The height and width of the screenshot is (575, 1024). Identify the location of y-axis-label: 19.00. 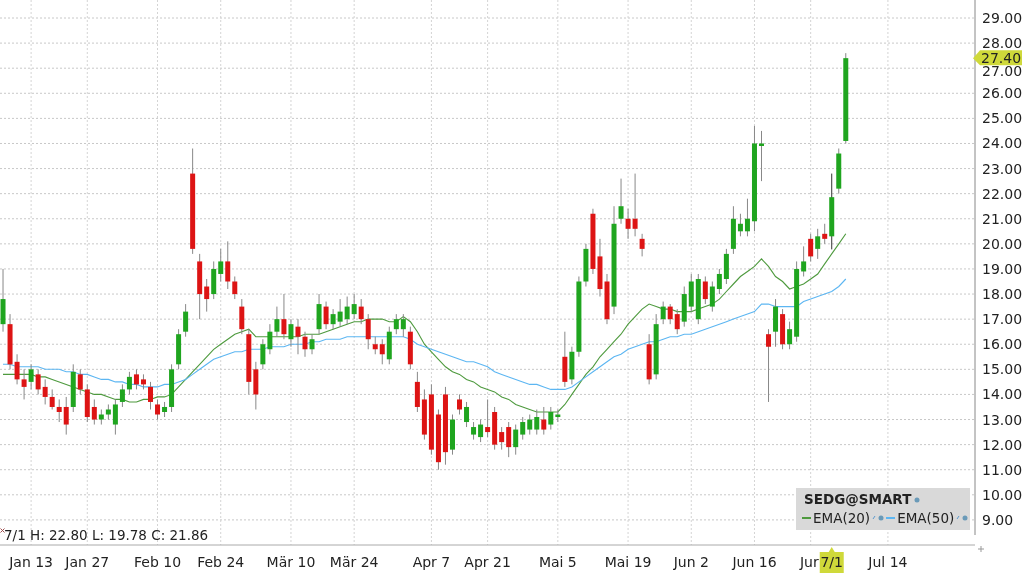
(1002, 268).